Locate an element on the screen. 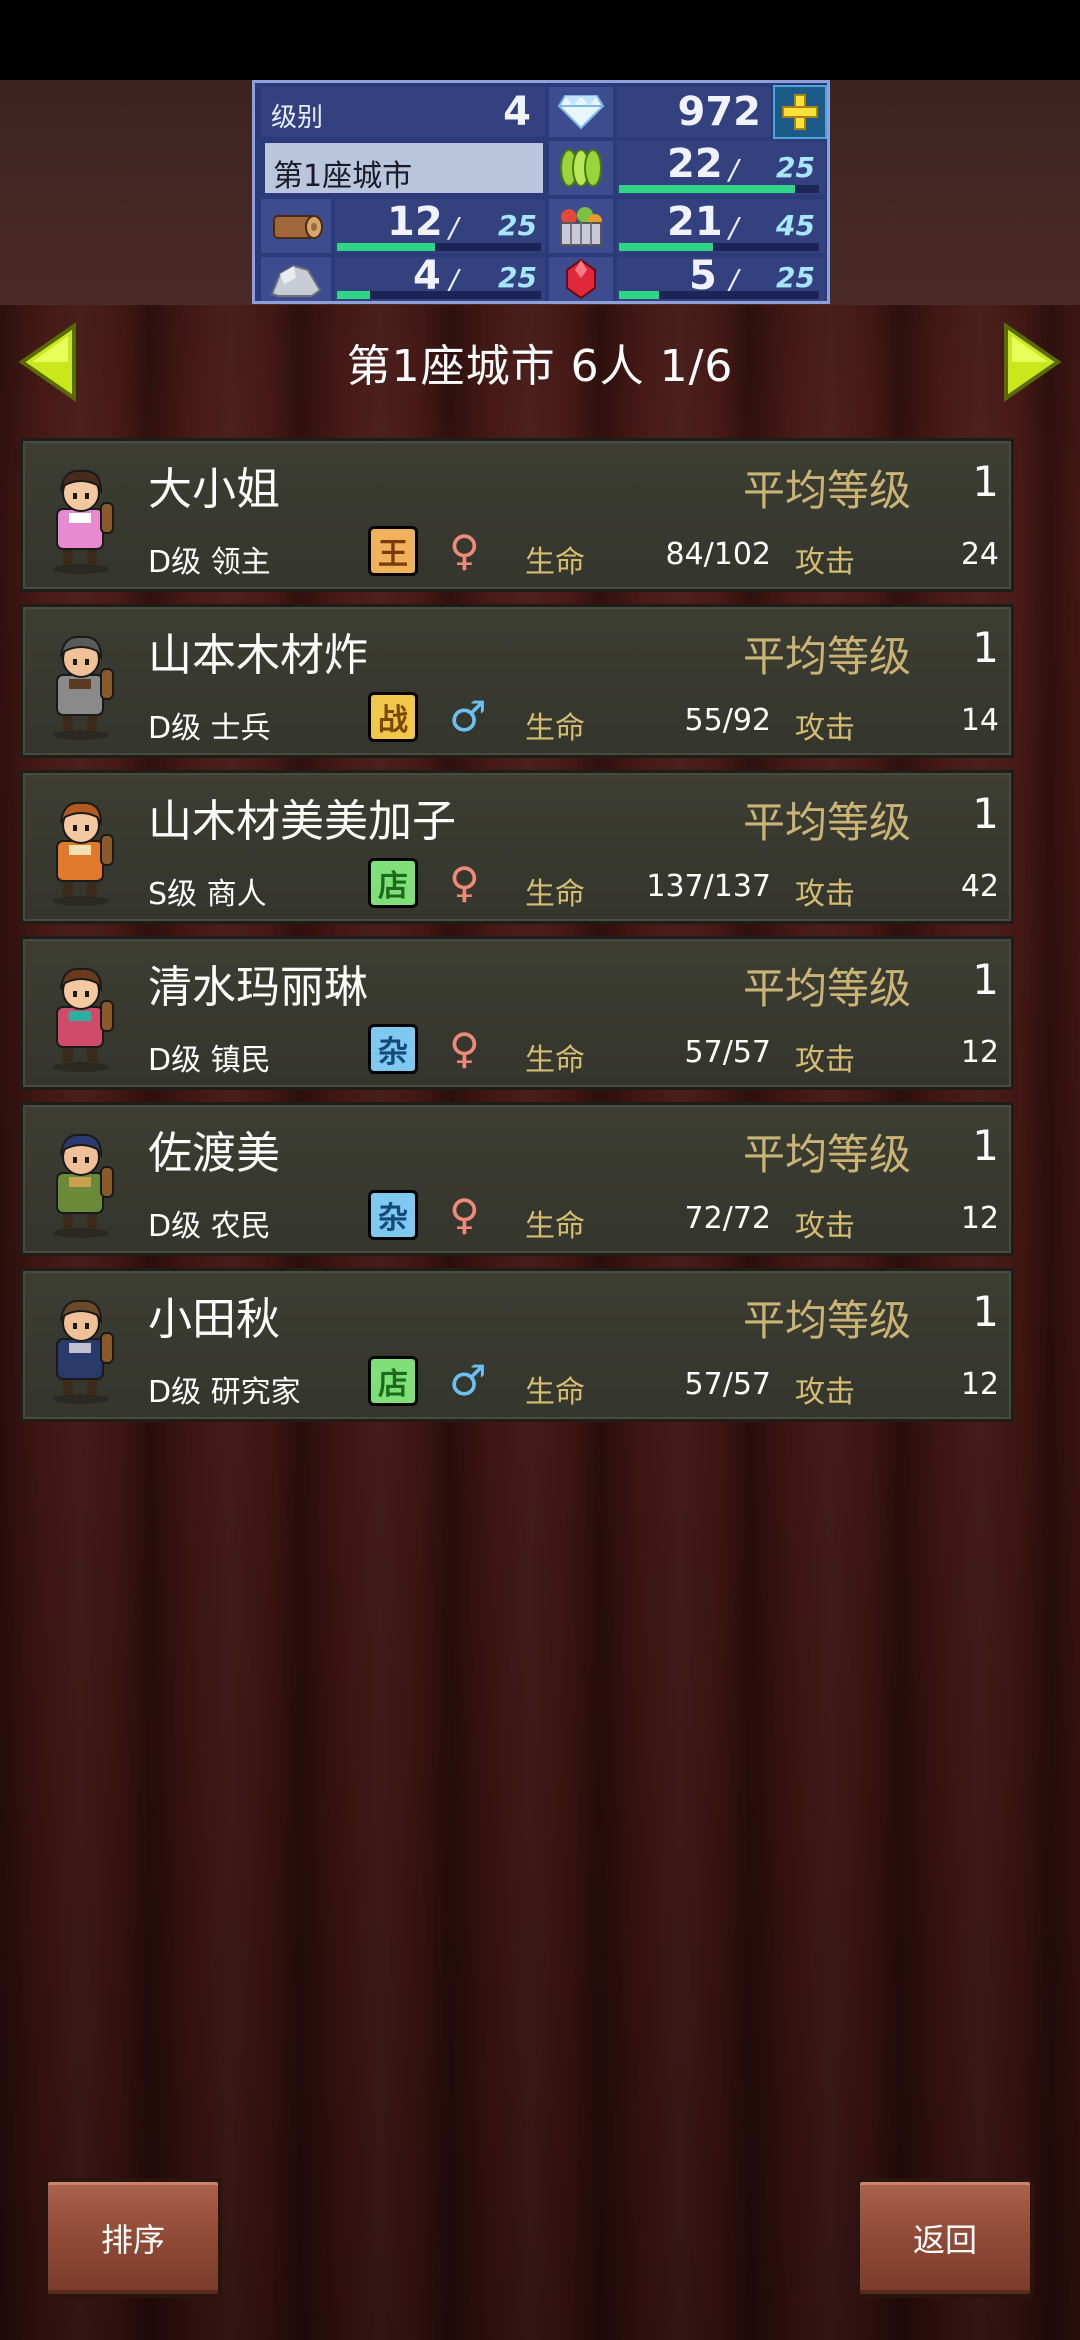 The width and height of the screenshot is (1080, 2340). level-value: 4 is located at coordinates (517, 112).